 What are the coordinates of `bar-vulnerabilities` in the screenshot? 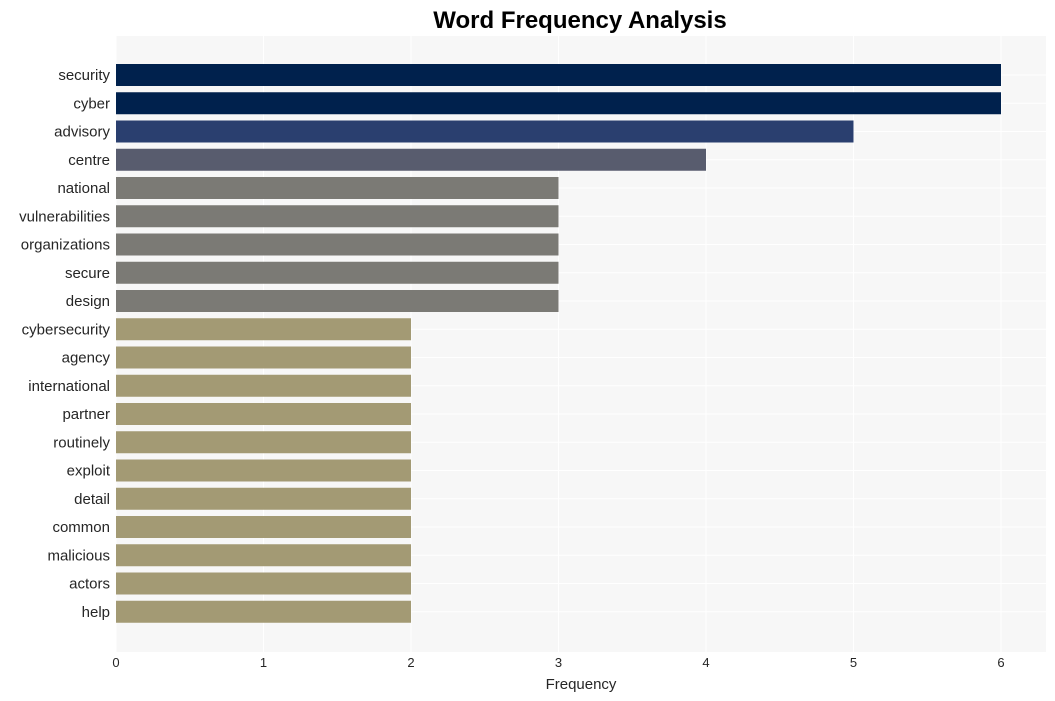 It's located at (337, 216).